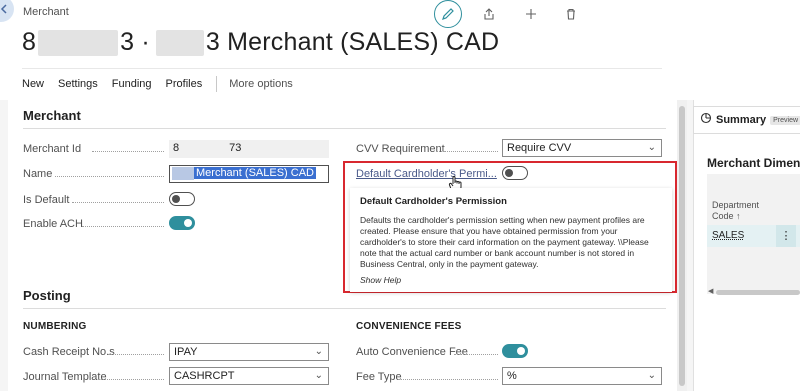 The width and height of the screenshot is (800, 391). I want to click on show-help-link: Show Help, so click(511, 280).